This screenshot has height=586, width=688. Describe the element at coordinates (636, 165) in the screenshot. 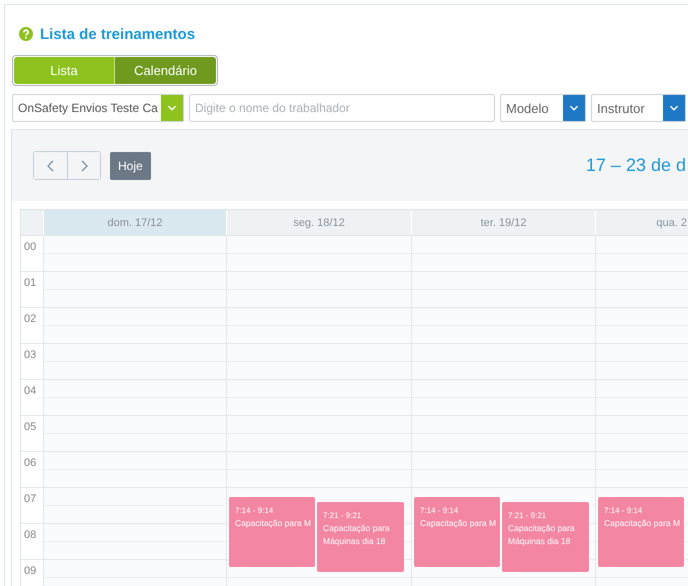

I see `date-range-title: 17 – 23 de d` at that location.